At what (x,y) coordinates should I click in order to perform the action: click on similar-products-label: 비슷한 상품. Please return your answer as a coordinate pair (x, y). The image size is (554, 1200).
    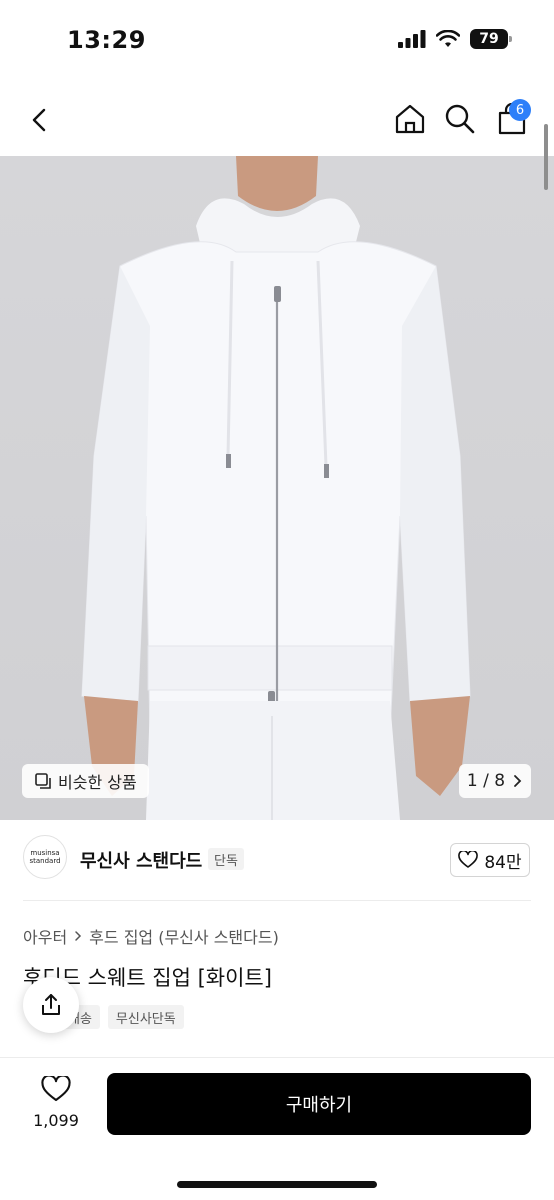
    Looking at the image, I should click on (97, 782).